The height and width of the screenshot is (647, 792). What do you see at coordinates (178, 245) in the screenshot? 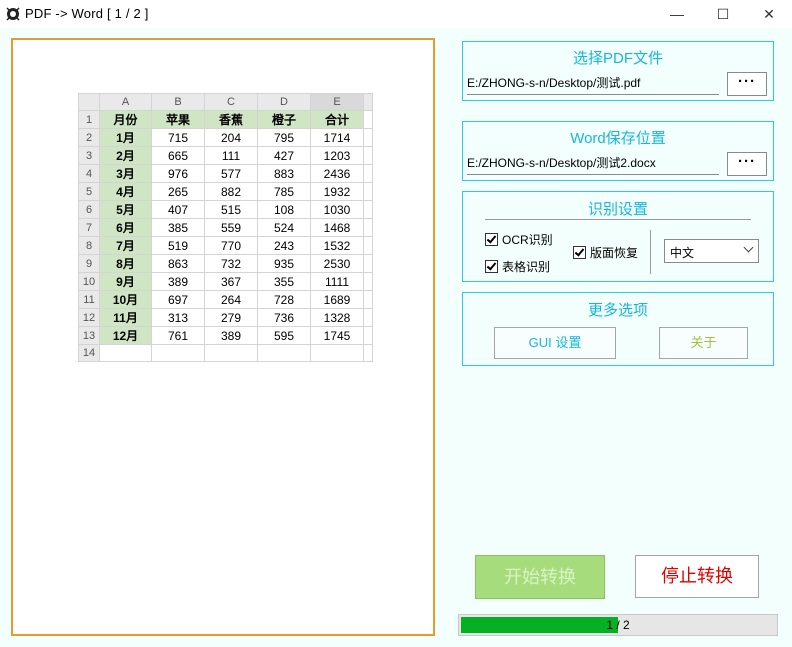
I see `table-cell: 519` at bounding box center [178, 245].